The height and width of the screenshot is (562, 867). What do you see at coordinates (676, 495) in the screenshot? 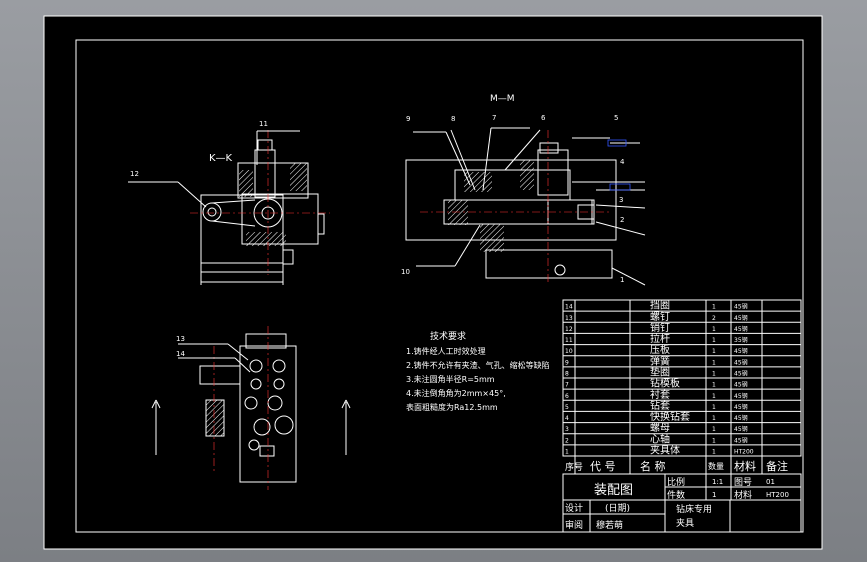
I see `title-count-label: 件数` at bounding box center [676, 495].